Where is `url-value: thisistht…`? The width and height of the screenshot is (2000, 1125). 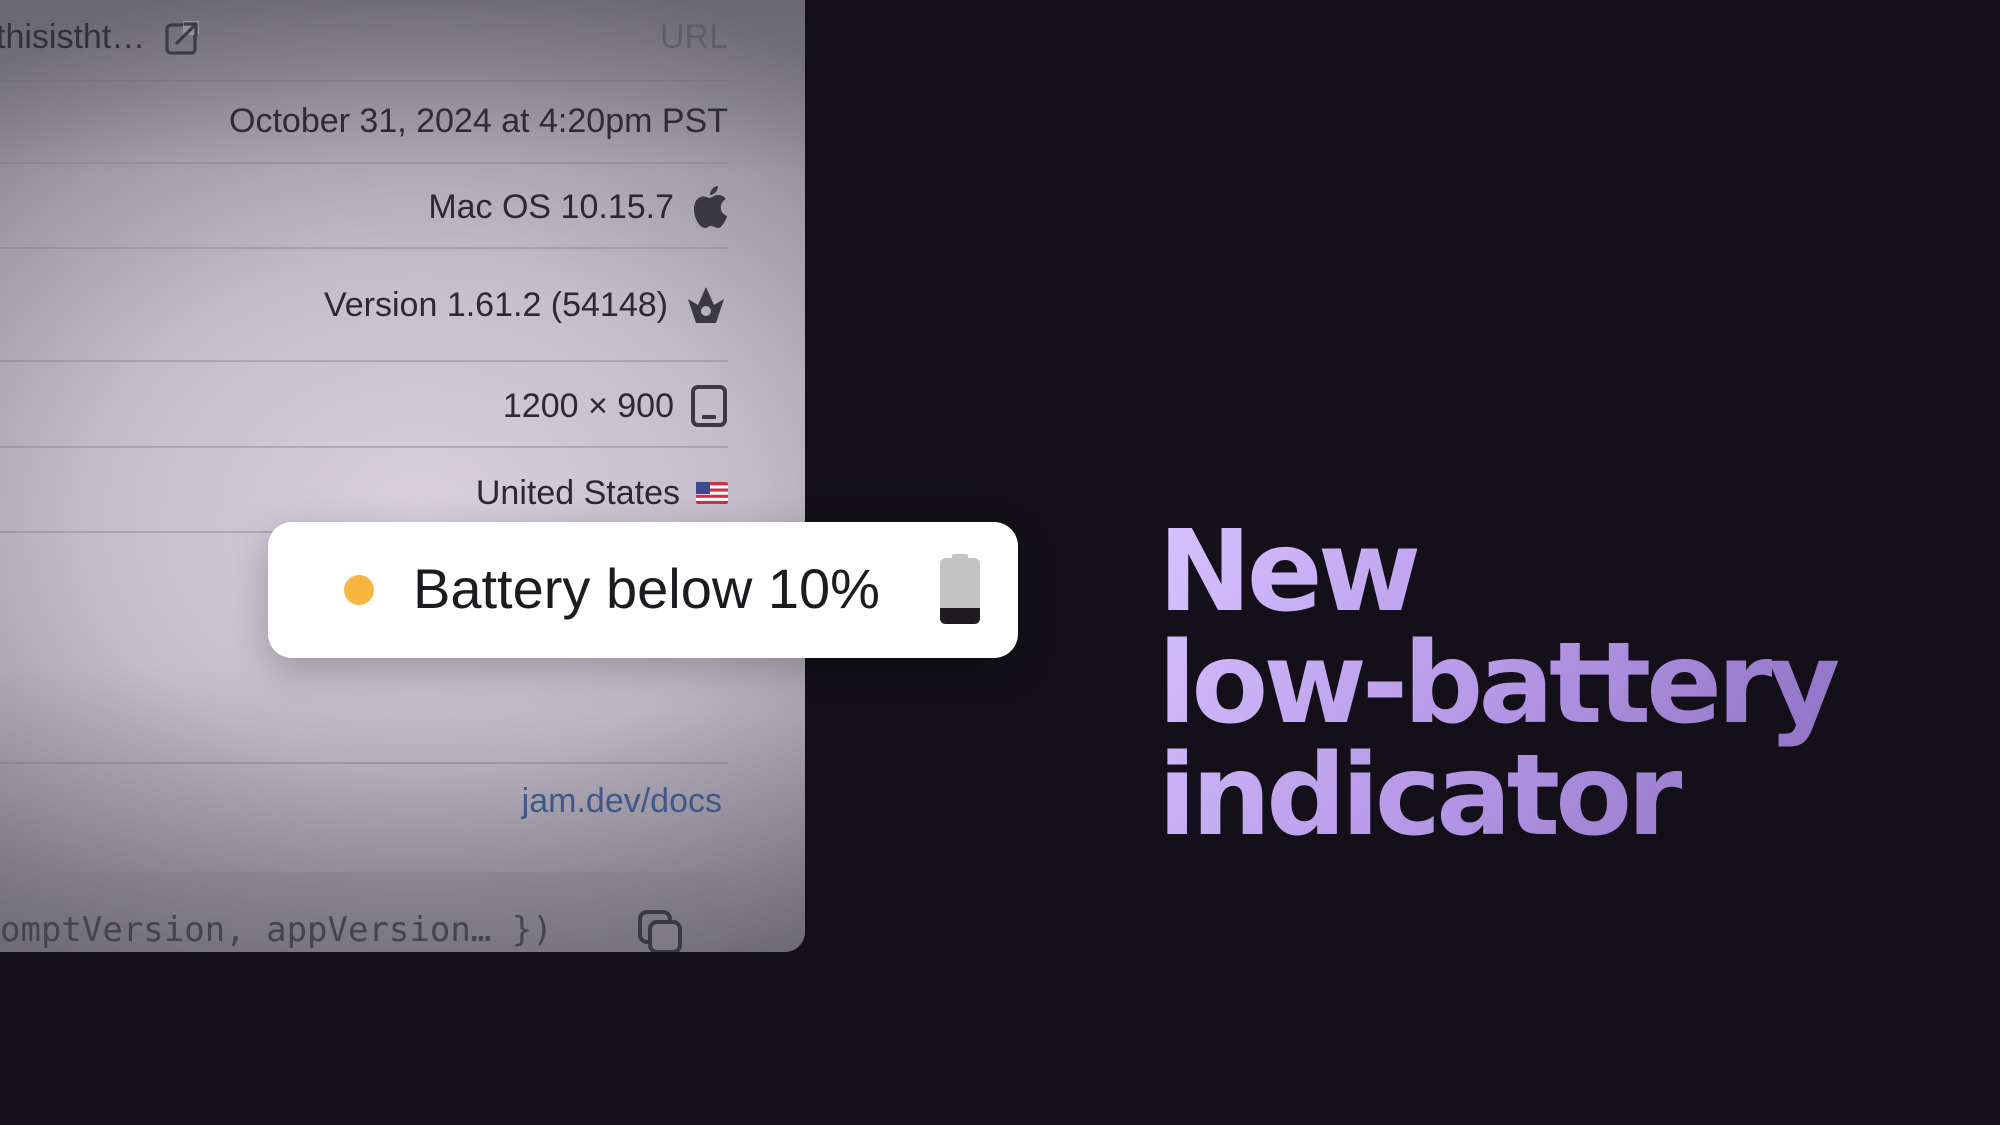 url-value: thisistht… is located at coordinates (72, 37).